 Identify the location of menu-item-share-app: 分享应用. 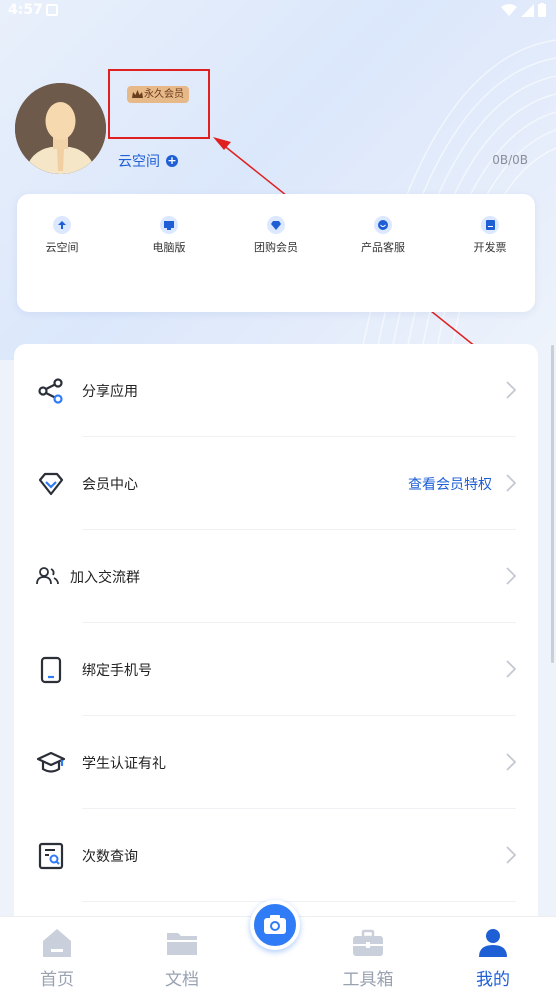
(276, 390).